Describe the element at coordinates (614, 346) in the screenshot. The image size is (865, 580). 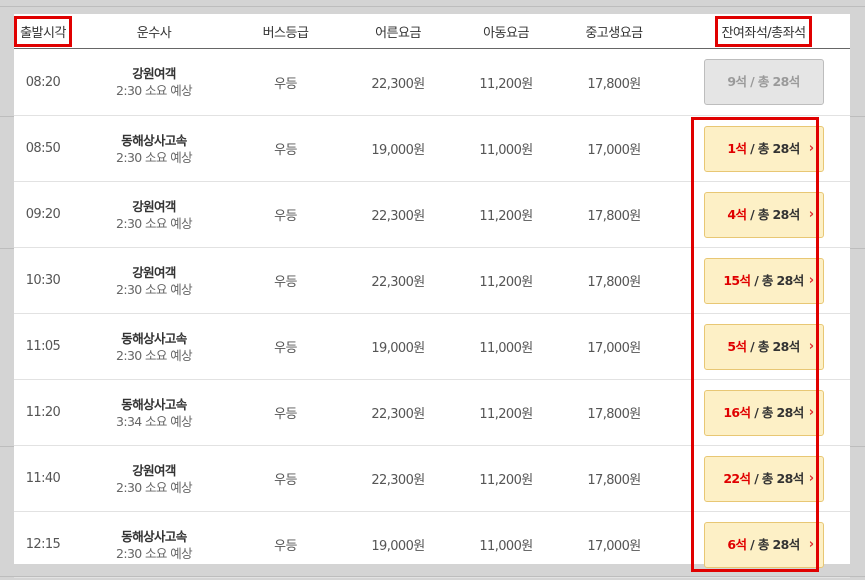
I see `student-fare: 17,000원` at that location.